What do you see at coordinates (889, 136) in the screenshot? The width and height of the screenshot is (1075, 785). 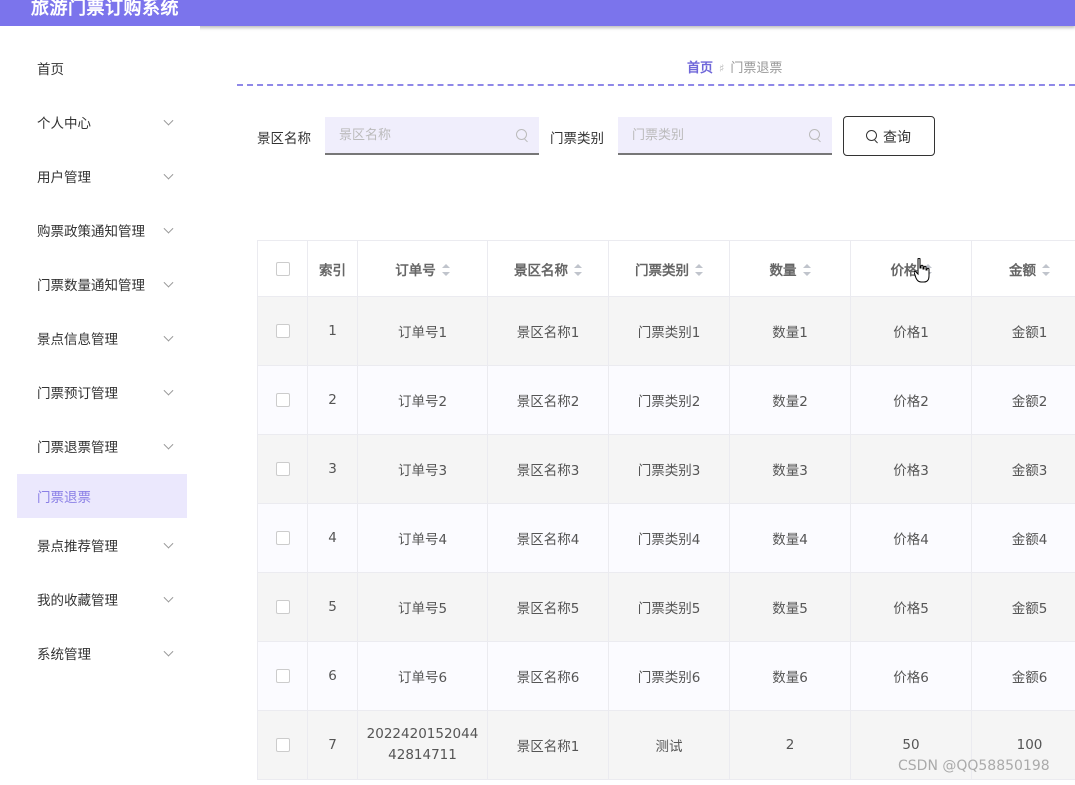 I see `query-button: 查询` at bounding box center [889, 136].